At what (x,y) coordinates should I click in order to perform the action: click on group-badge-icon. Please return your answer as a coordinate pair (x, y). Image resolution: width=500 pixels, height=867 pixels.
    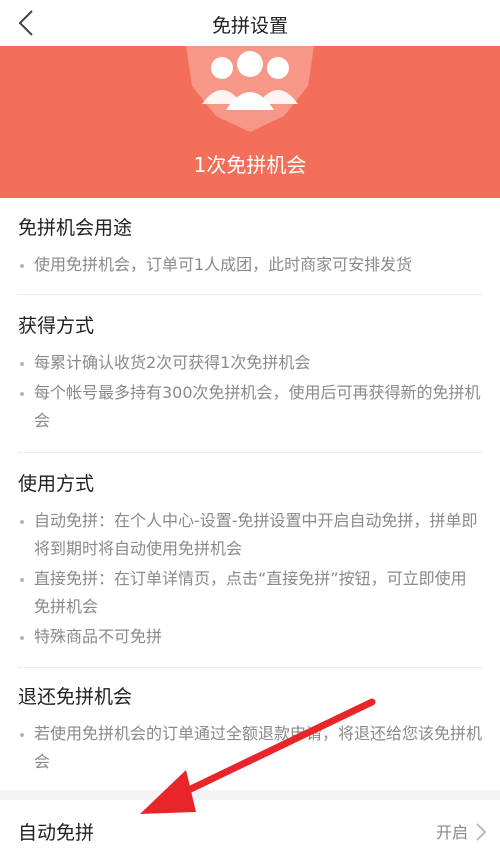
    Looking at the image, I should click on (250, 89).